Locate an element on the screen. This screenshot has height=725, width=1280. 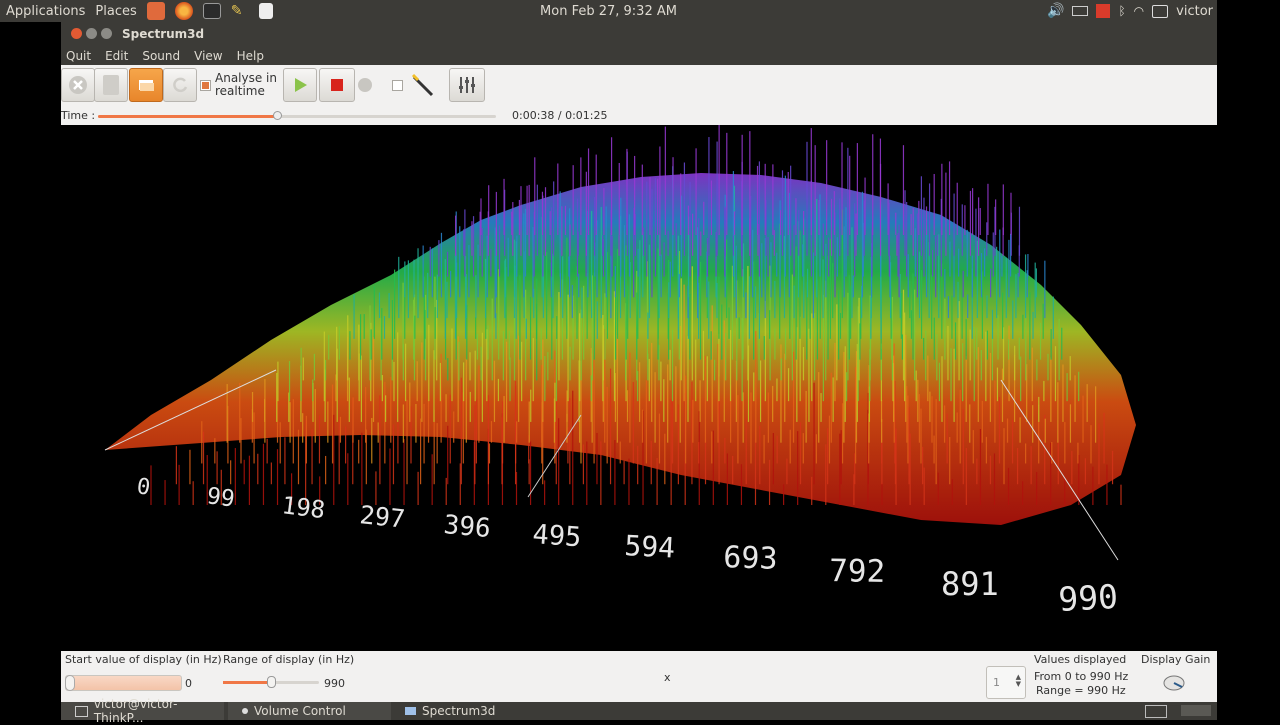
checkmark-icon is located at coordinates (205, 85).